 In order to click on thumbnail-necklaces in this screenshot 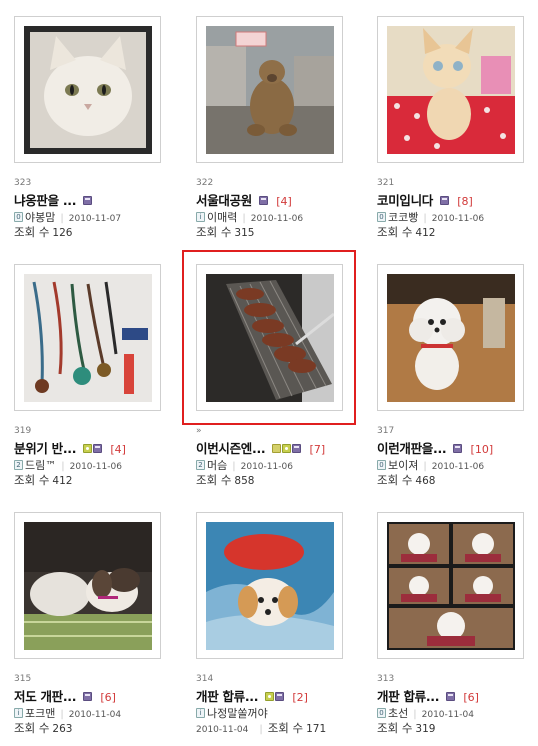, I will do `click(88, 338)`.